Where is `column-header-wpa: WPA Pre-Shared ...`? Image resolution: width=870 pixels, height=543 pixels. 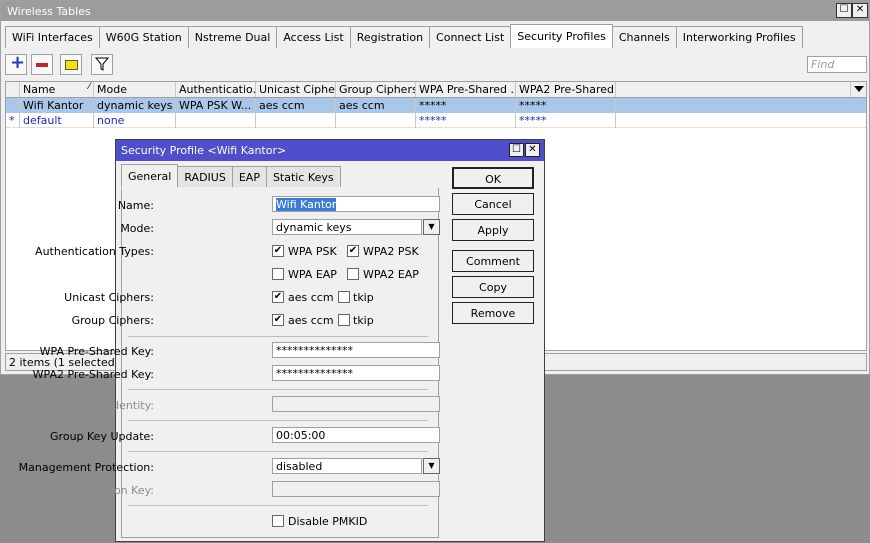
column-header-wpa: WPA Pre-Shared ... is located at coordinates (466, 89).